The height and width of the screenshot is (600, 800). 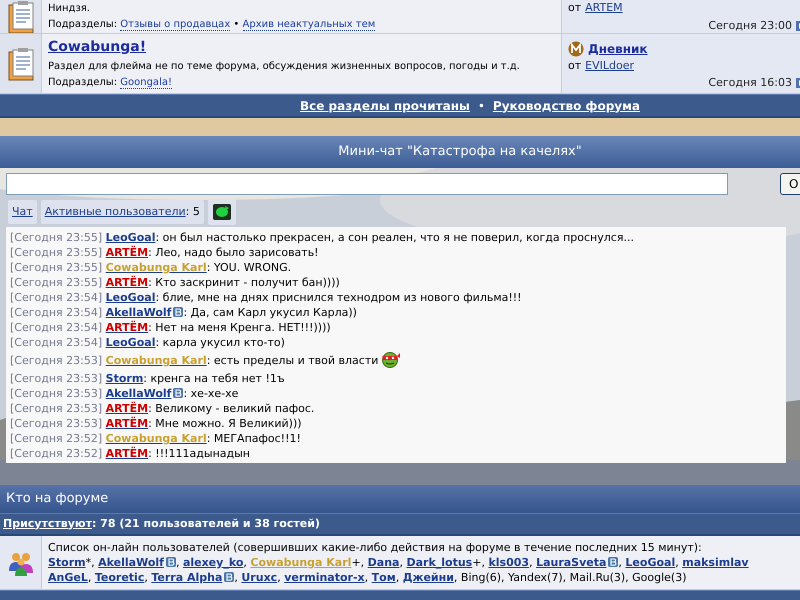 I want to click on forum-description: Ниндзя., so click(x=69, y=9).